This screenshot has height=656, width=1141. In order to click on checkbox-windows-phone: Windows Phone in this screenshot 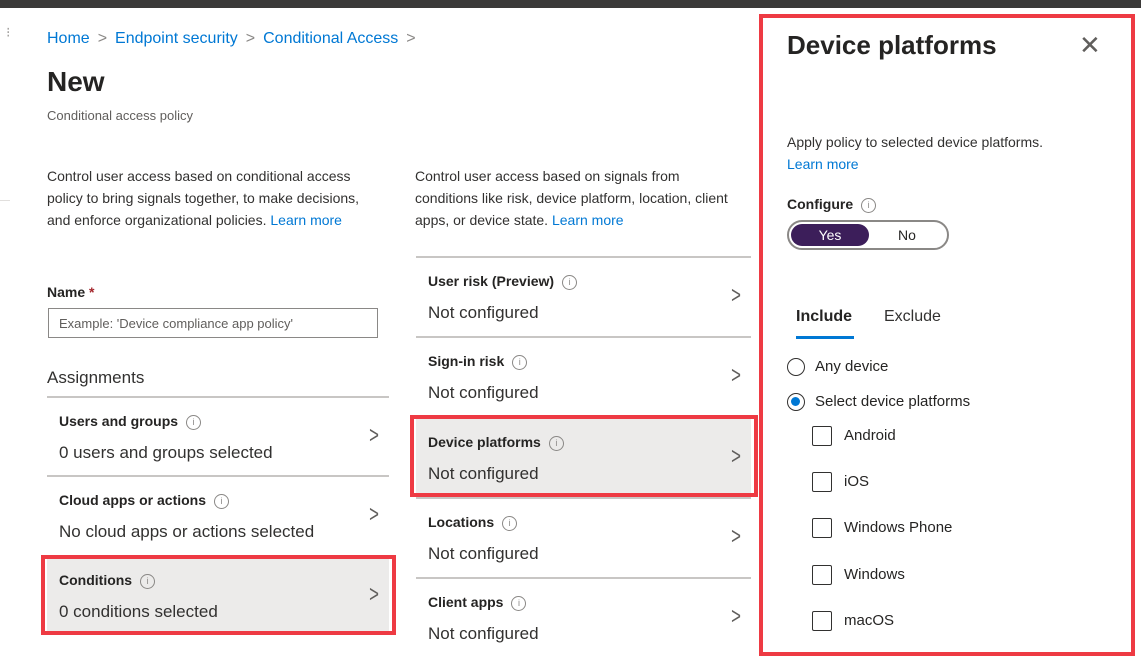, I will do `click(882, 528)`.